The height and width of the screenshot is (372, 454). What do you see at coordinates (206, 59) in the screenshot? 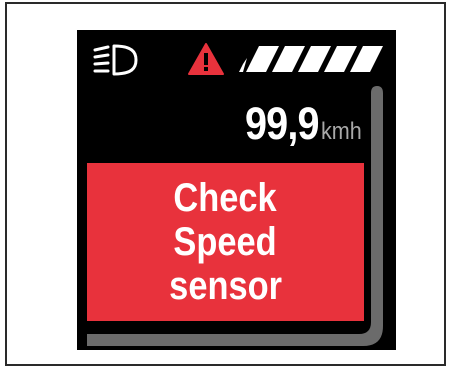
I see `warning-triangle-icon` at bounding box center [206, 59].